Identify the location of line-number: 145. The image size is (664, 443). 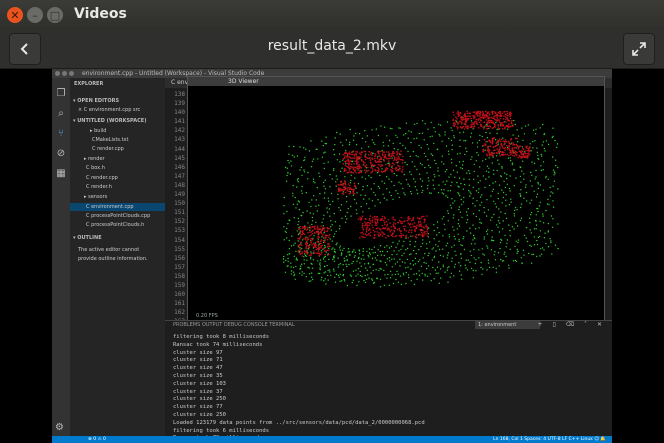
(179, 158).